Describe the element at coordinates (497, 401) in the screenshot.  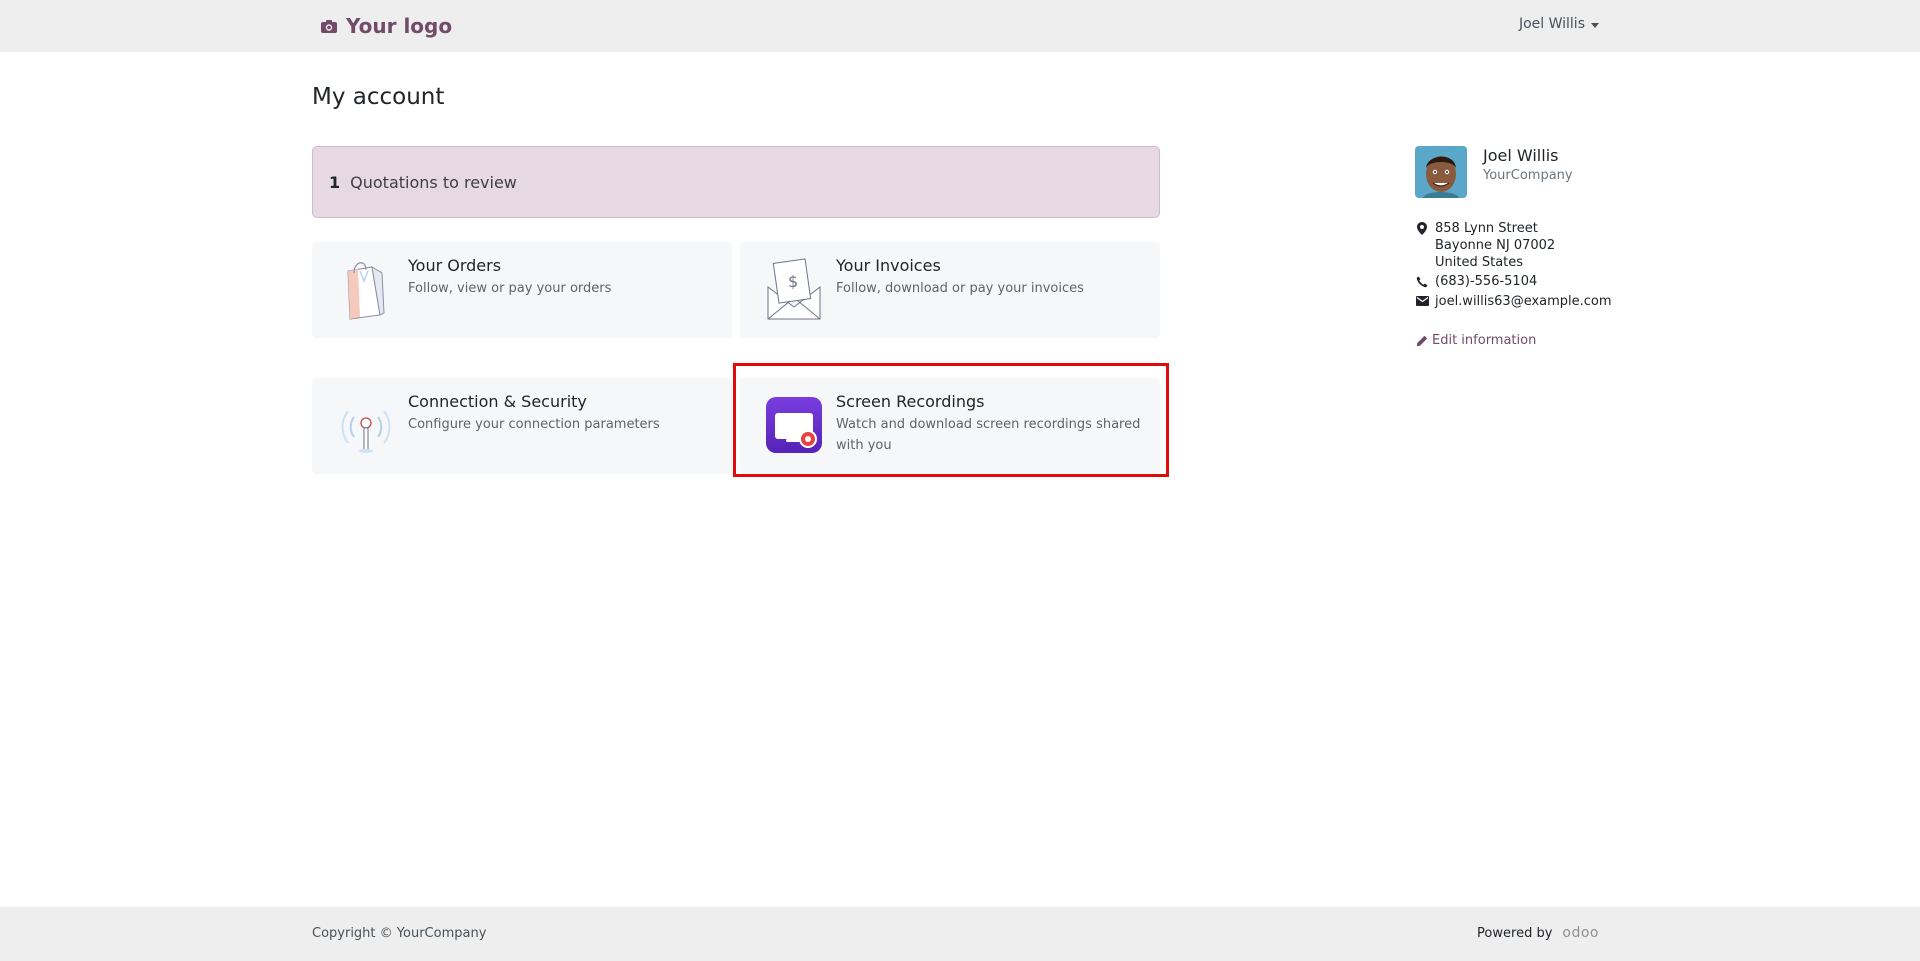
I see `card-title: Connection & Security` at that location.